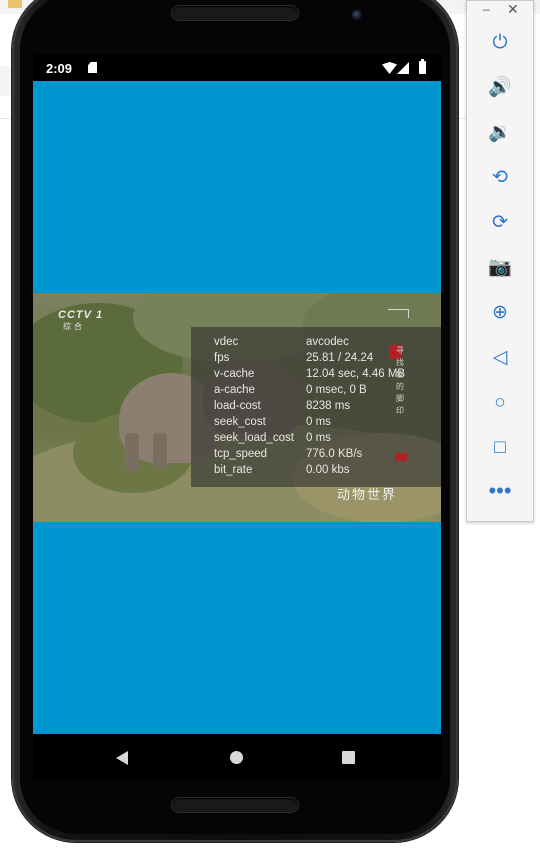  I want to click on nav-home-icon, so click(236, 757).